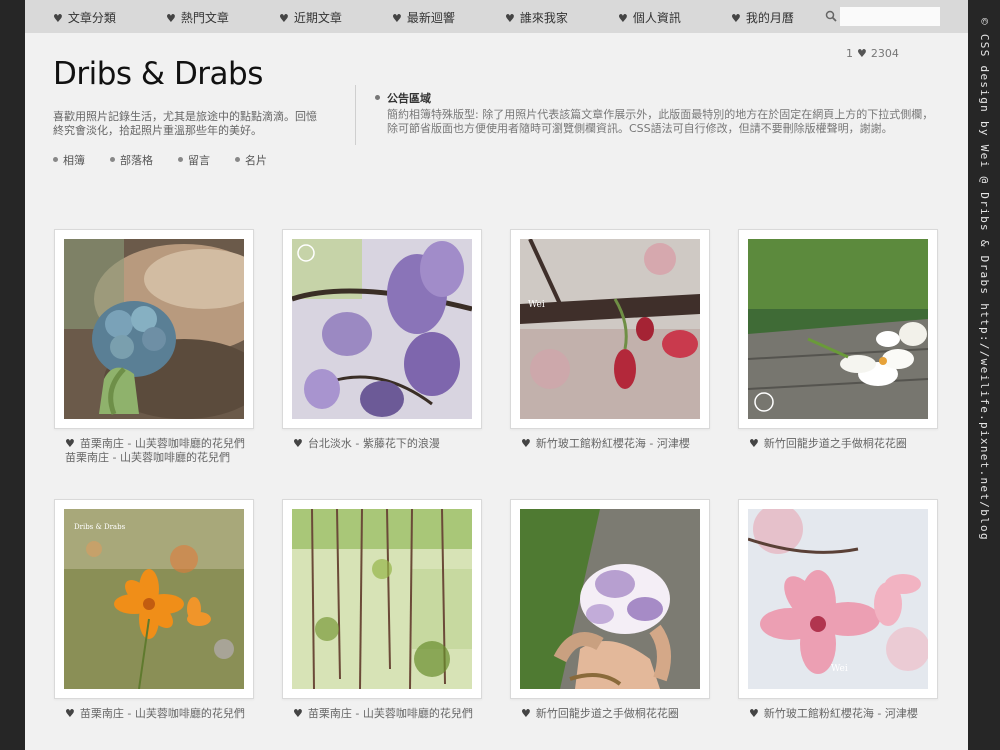  I want to click on photo-hands-flower, so click(610, 599).